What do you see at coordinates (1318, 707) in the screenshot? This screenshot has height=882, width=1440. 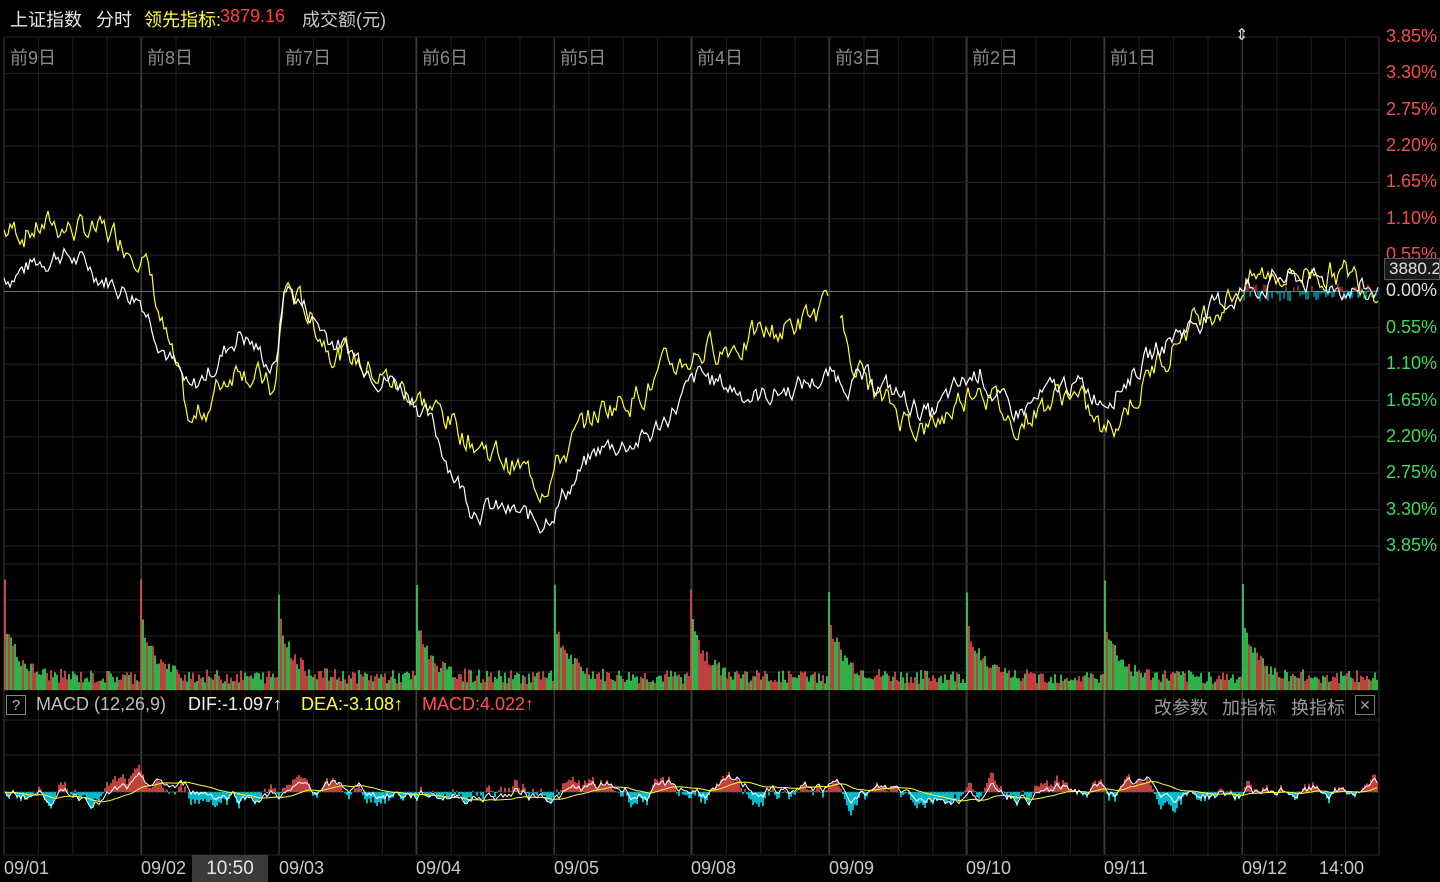 I see `switch-indicator-button: 换指标` at bounding box center [1318, 707].